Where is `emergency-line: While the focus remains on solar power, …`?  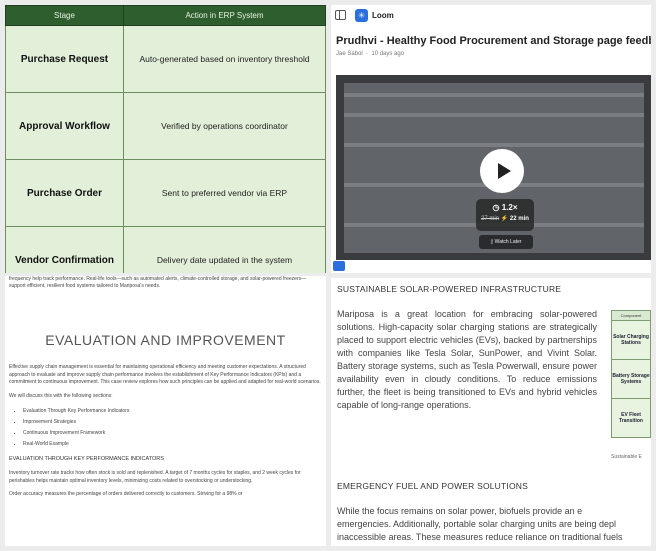 emergency-line: While the focus remains on solar power, … is located at coordinates (460, 511).